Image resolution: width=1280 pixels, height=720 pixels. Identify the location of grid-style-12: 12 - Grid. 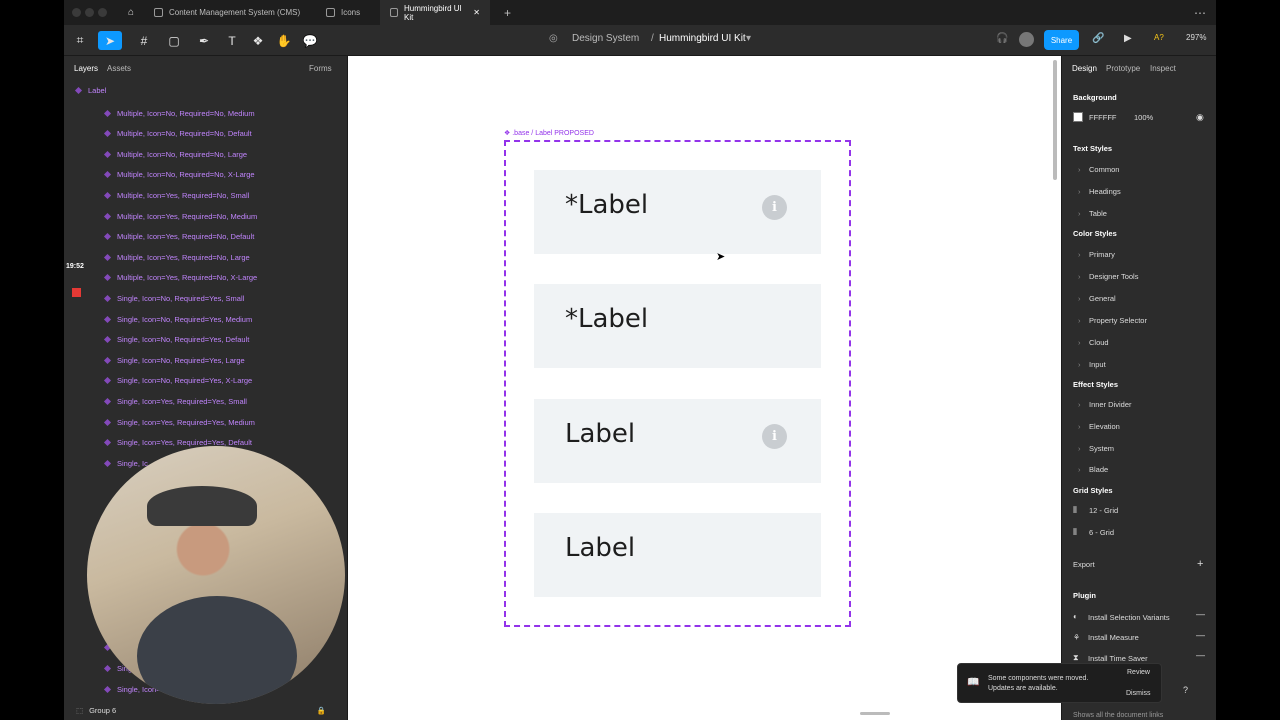
(1103, 510).